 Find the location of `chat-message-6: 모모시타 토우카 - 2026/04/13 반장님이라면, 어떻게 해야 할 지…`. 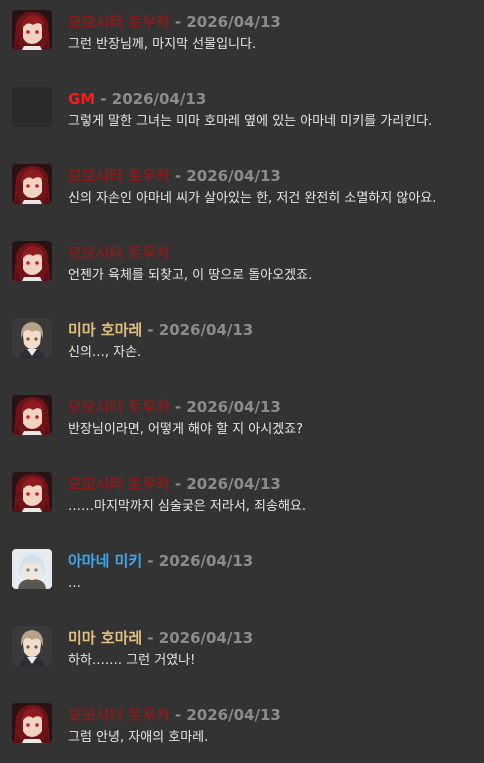

chat-message-6: 모모시타 토우카 - 2026/04/13 반장님이라면, 어떻게 해야 할 지… is located at coordinates (242, 415).